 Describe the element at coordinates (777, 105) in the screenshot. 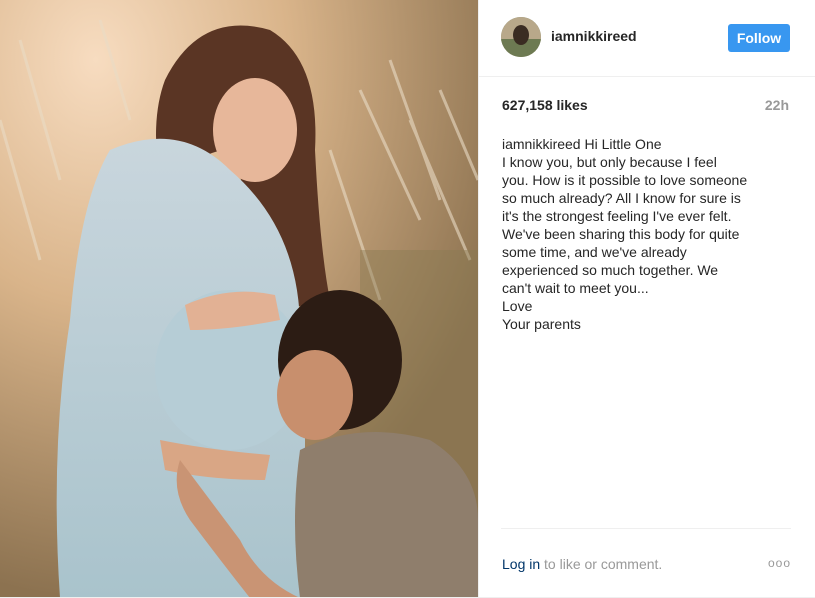

I see `post-timestamp: 22h` at that location.